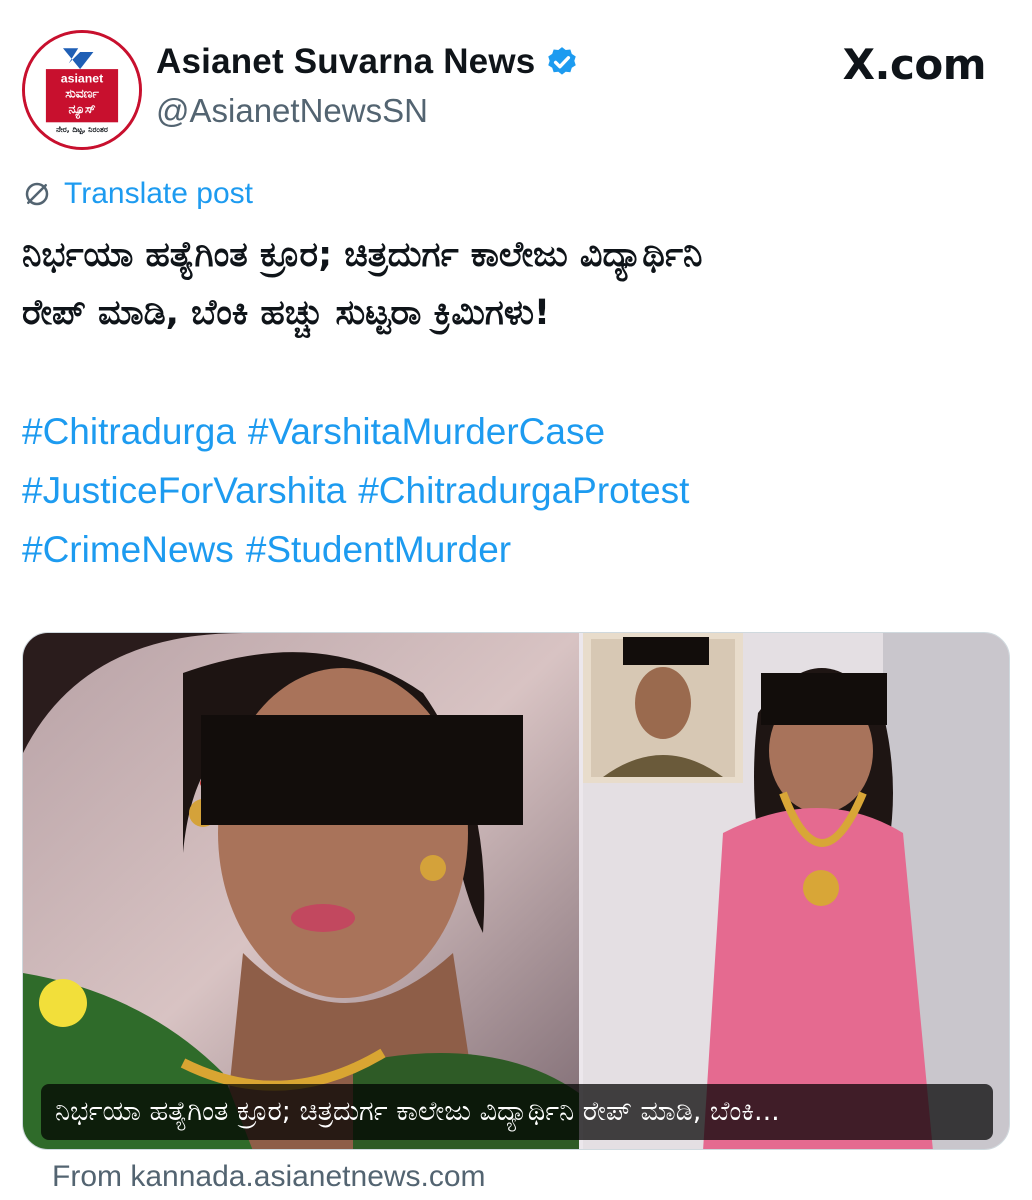  I want to click on hashtag-link: #CrimeNews, so click(128, 549).